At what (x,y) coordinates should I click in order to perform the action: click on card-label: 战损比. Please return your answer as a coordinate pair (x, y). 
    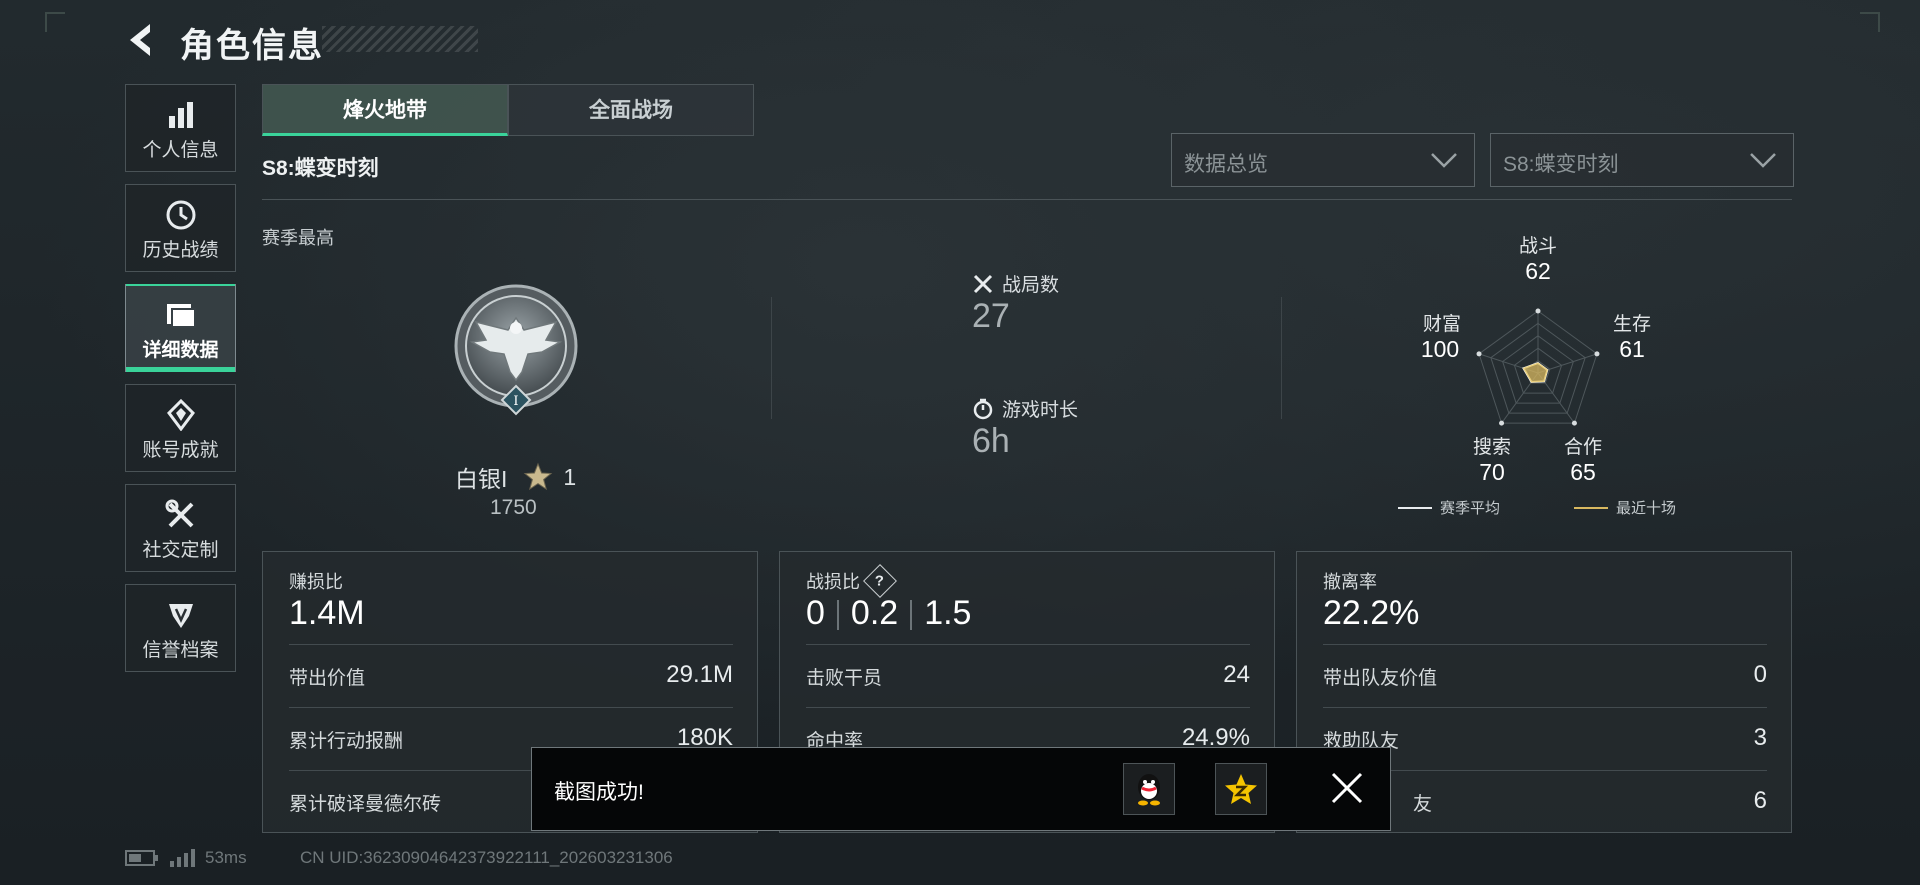
    Looking at the image, I should click on (833, 582).